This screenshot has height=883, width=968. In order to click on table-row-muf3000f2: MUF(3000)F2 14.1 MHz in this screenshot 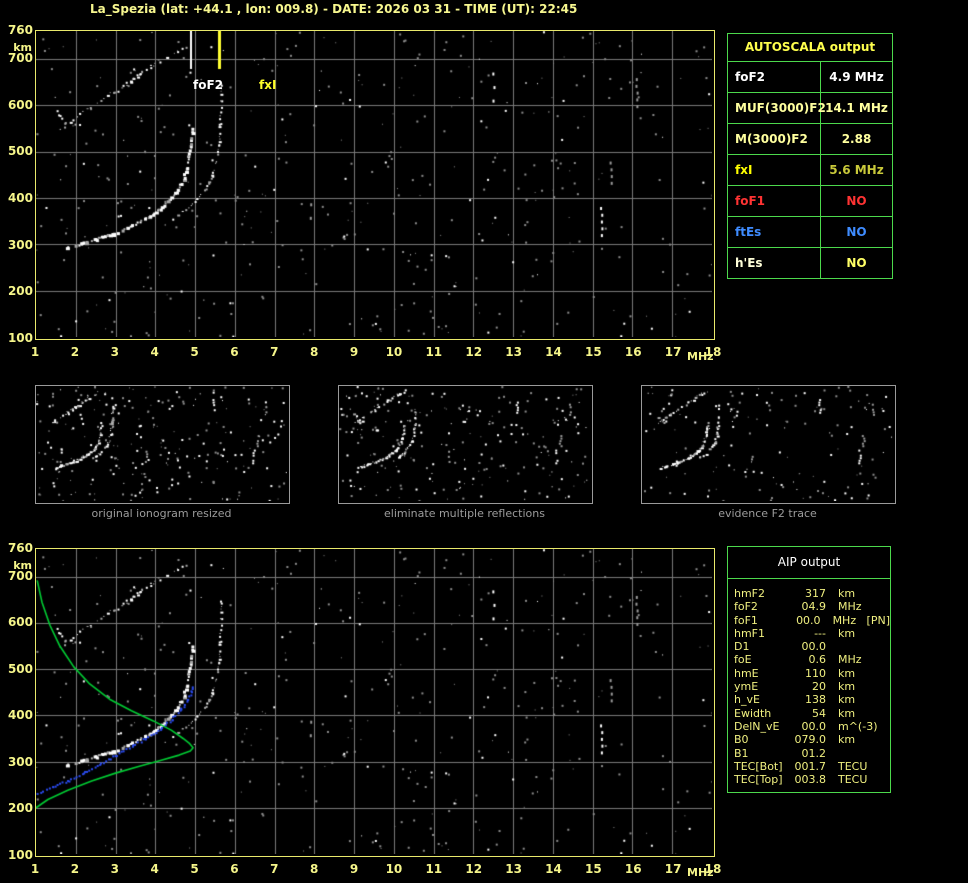, I will do `click(810, 108)`.